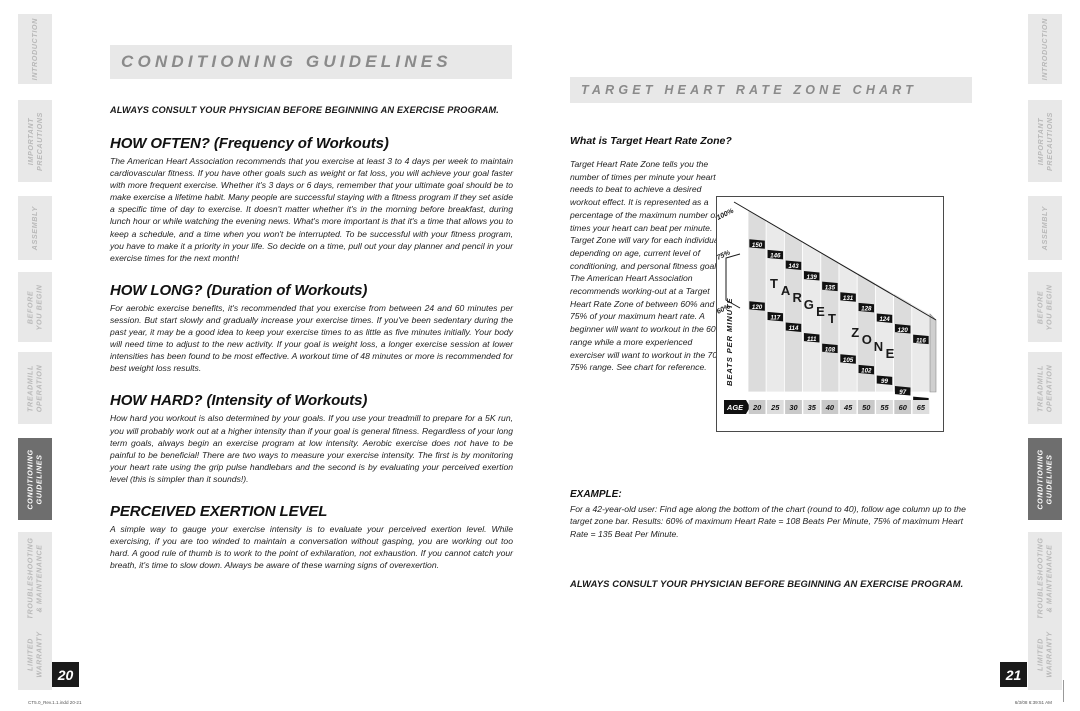  I want to click on svg-text: 111, so click(812, 339).